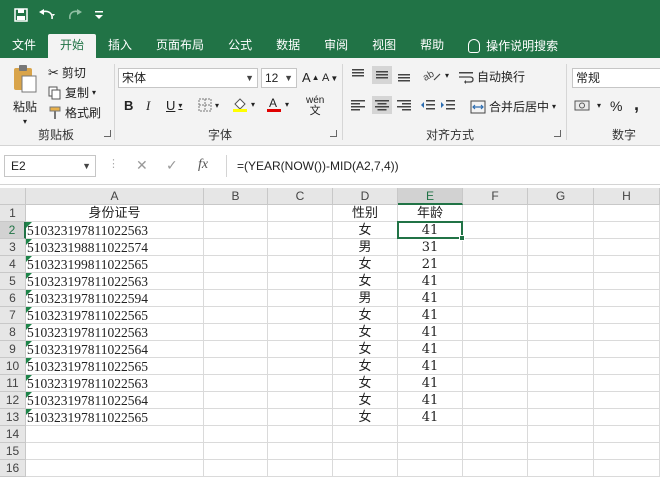  Describe the element at coordinates (13, 434) in the screenshot. I see `row-header: 14` at that location.